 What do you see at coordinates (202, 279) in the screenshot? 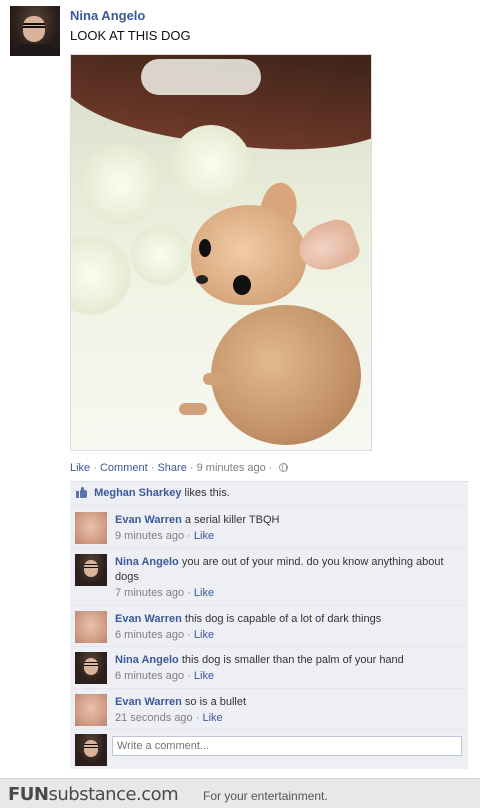
I see `dog-nose` at bounding box center [202, 279].